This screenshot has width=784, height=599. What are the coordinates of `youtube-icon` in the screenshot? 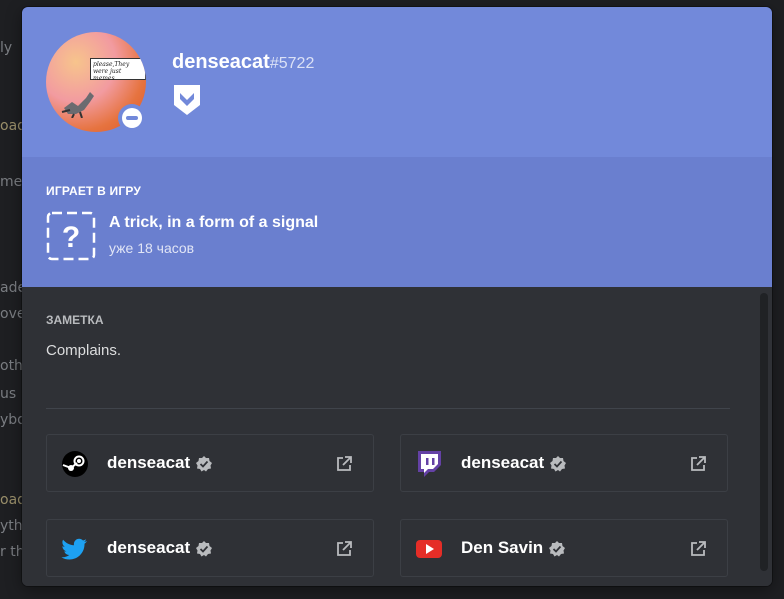 It's located at (429, 549).